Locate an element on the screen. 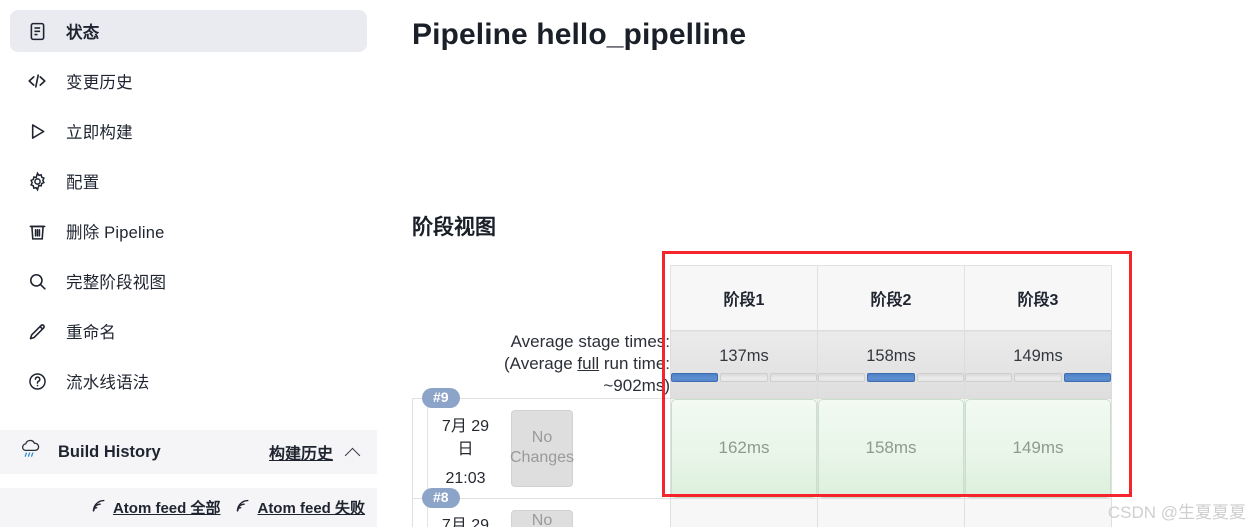 The height and width of the screenshot is (527, 1254). build-history-header: Build History 构建历史 is located at coordinates (188, 452).